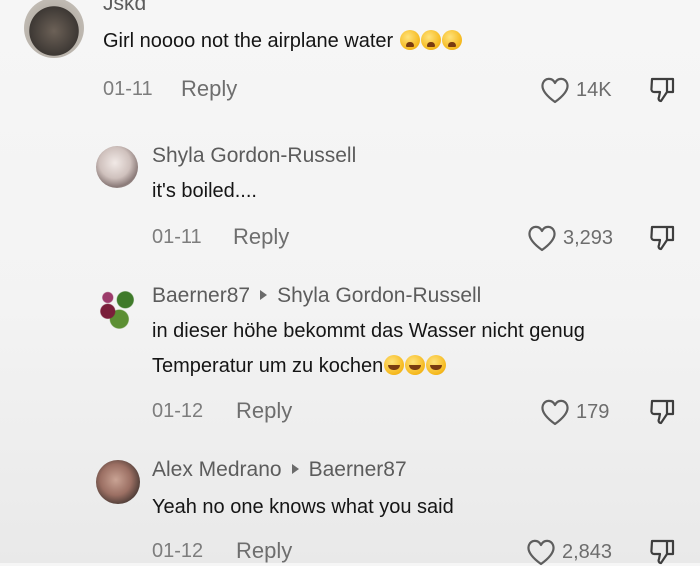  What do you see at coordinates (268, 366) in the screenshot?
I see `comment-text-content: Temperatur um zu kochen` at bounding box center [268, 366].